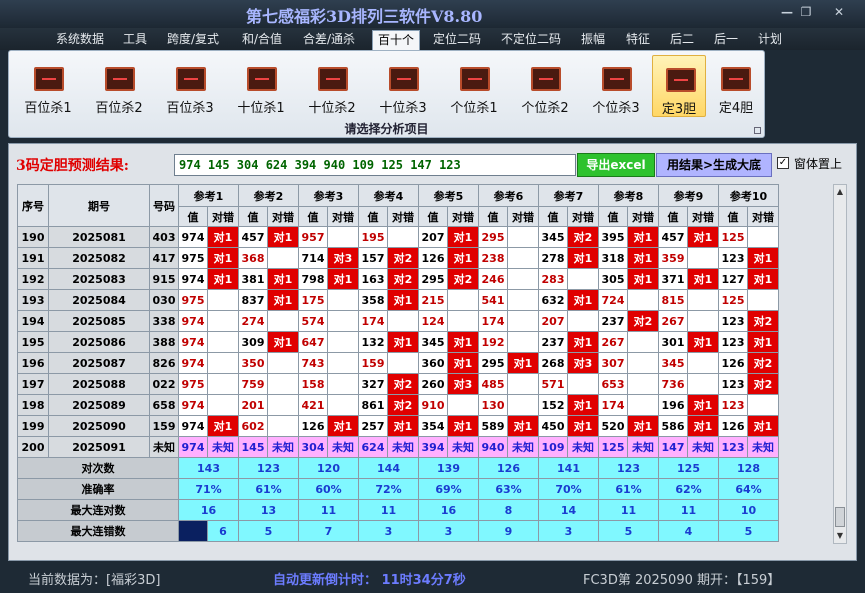 The image size is (865, 593). Describe the element at coordinates (593, 40) in the screenshot. I see `menu-amplitude: 振幅` at that location.